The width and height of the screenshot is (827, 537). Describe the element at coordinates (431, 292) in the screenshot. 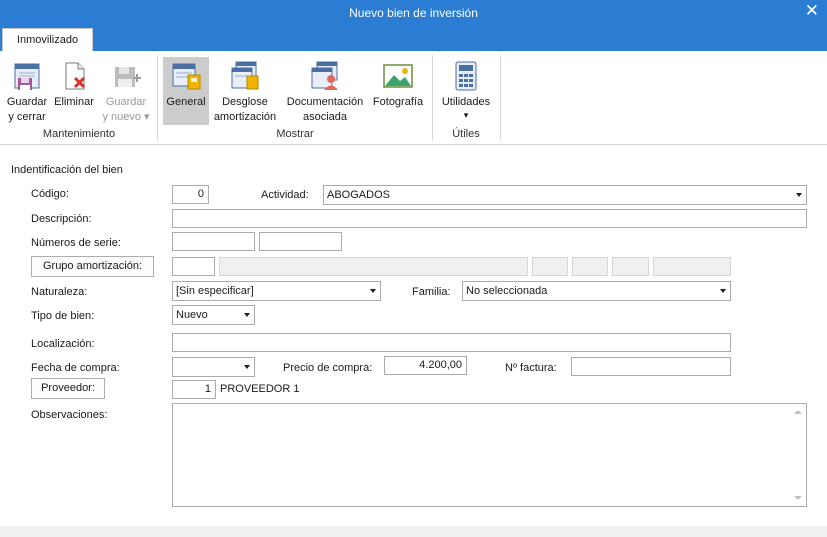

I see `familia-label: Familia:` at that location.